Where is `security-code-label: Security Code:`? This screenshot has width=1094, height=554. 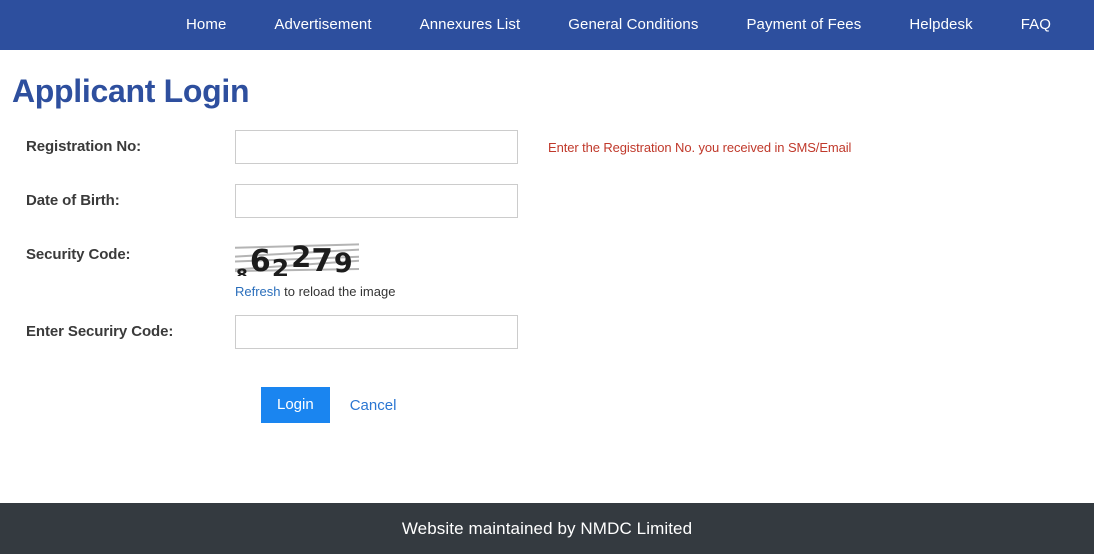
security-code-label: Security Code: is located at coordinates (78, 255).